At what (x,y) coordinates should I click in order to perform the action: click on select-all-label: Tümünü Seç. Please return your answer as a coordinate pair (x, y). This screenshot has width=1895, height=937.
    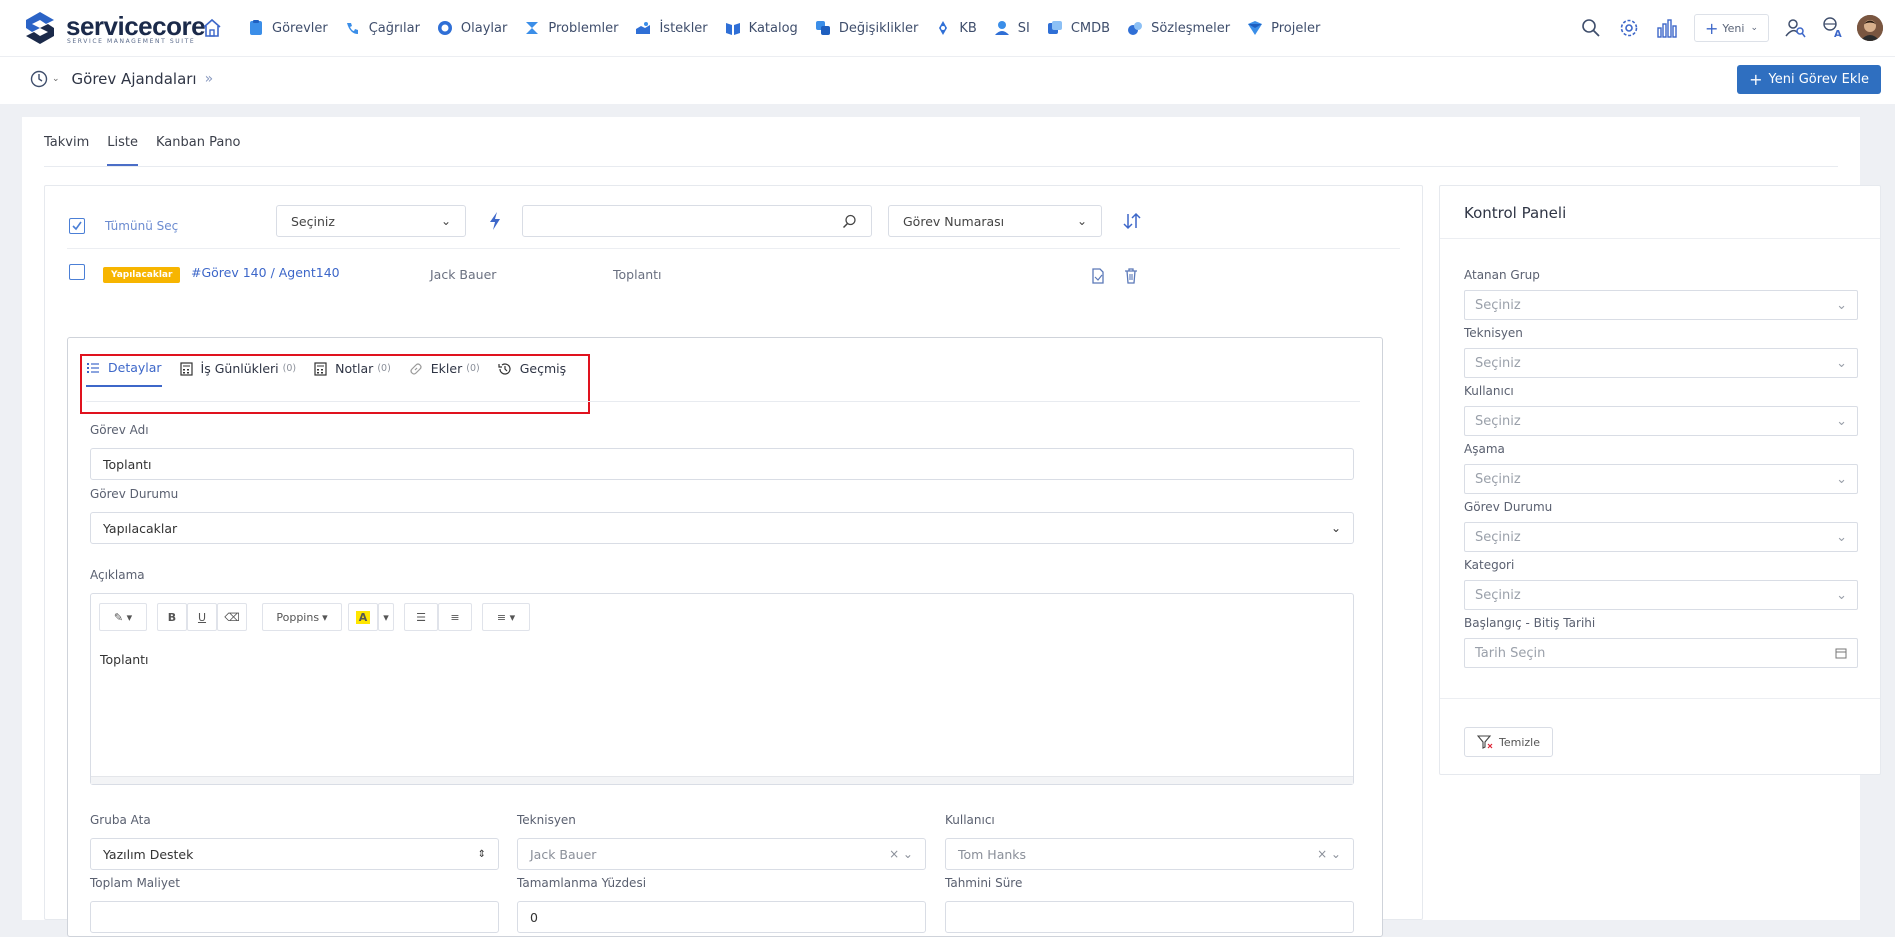
    Looking at the image, I should click on (142, 226).